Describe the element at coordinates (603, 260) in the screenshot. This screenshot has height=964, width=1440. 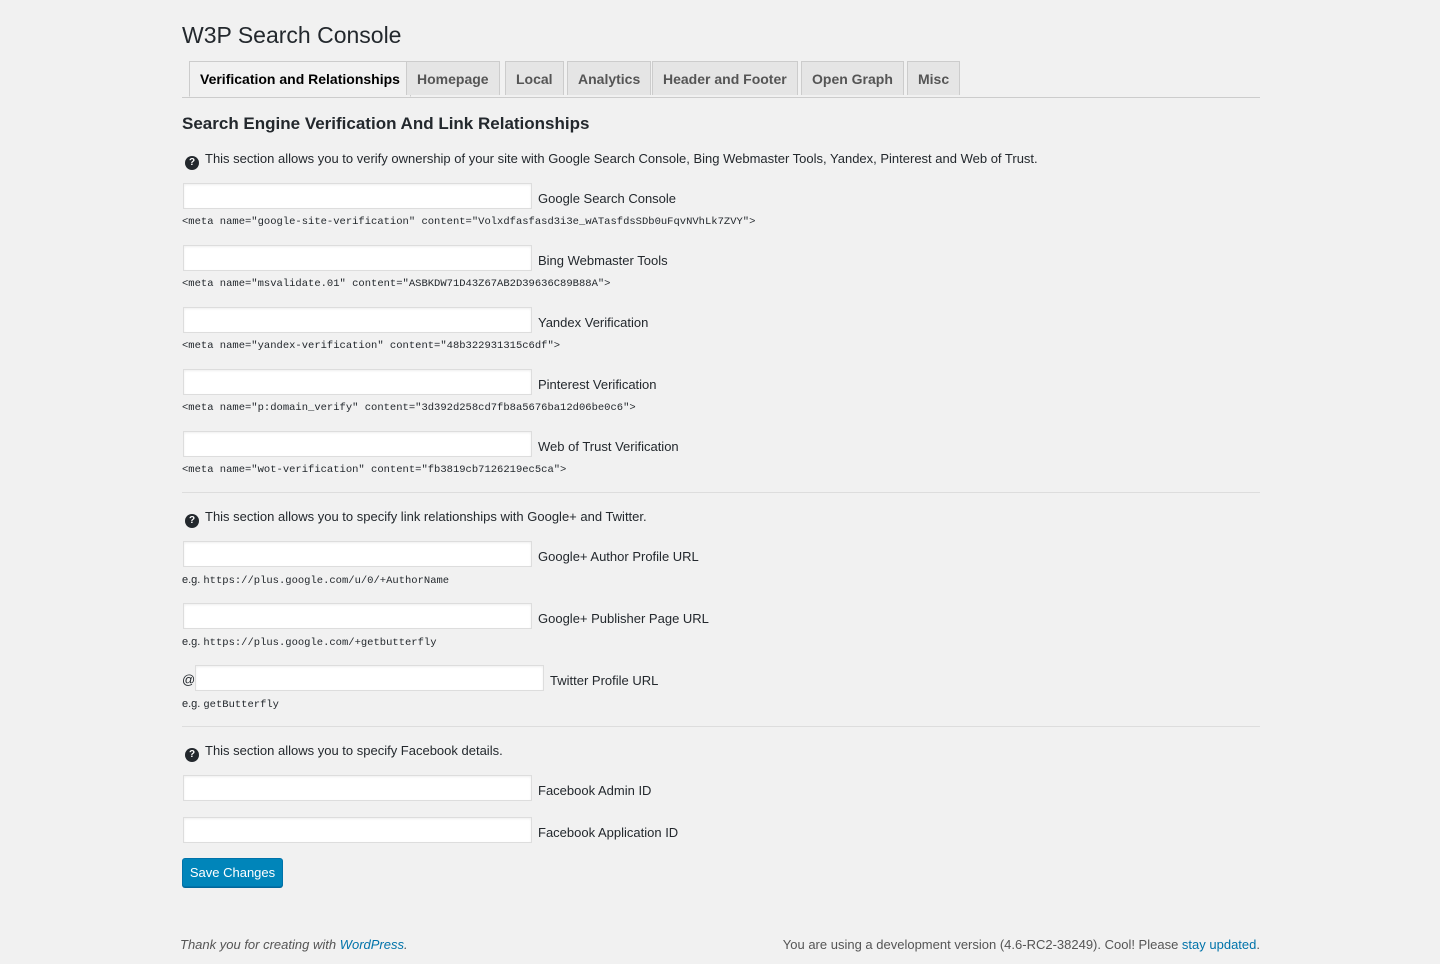
I see `bing-webmaster-tools-label: Bing Webmaster Tools` at that location.